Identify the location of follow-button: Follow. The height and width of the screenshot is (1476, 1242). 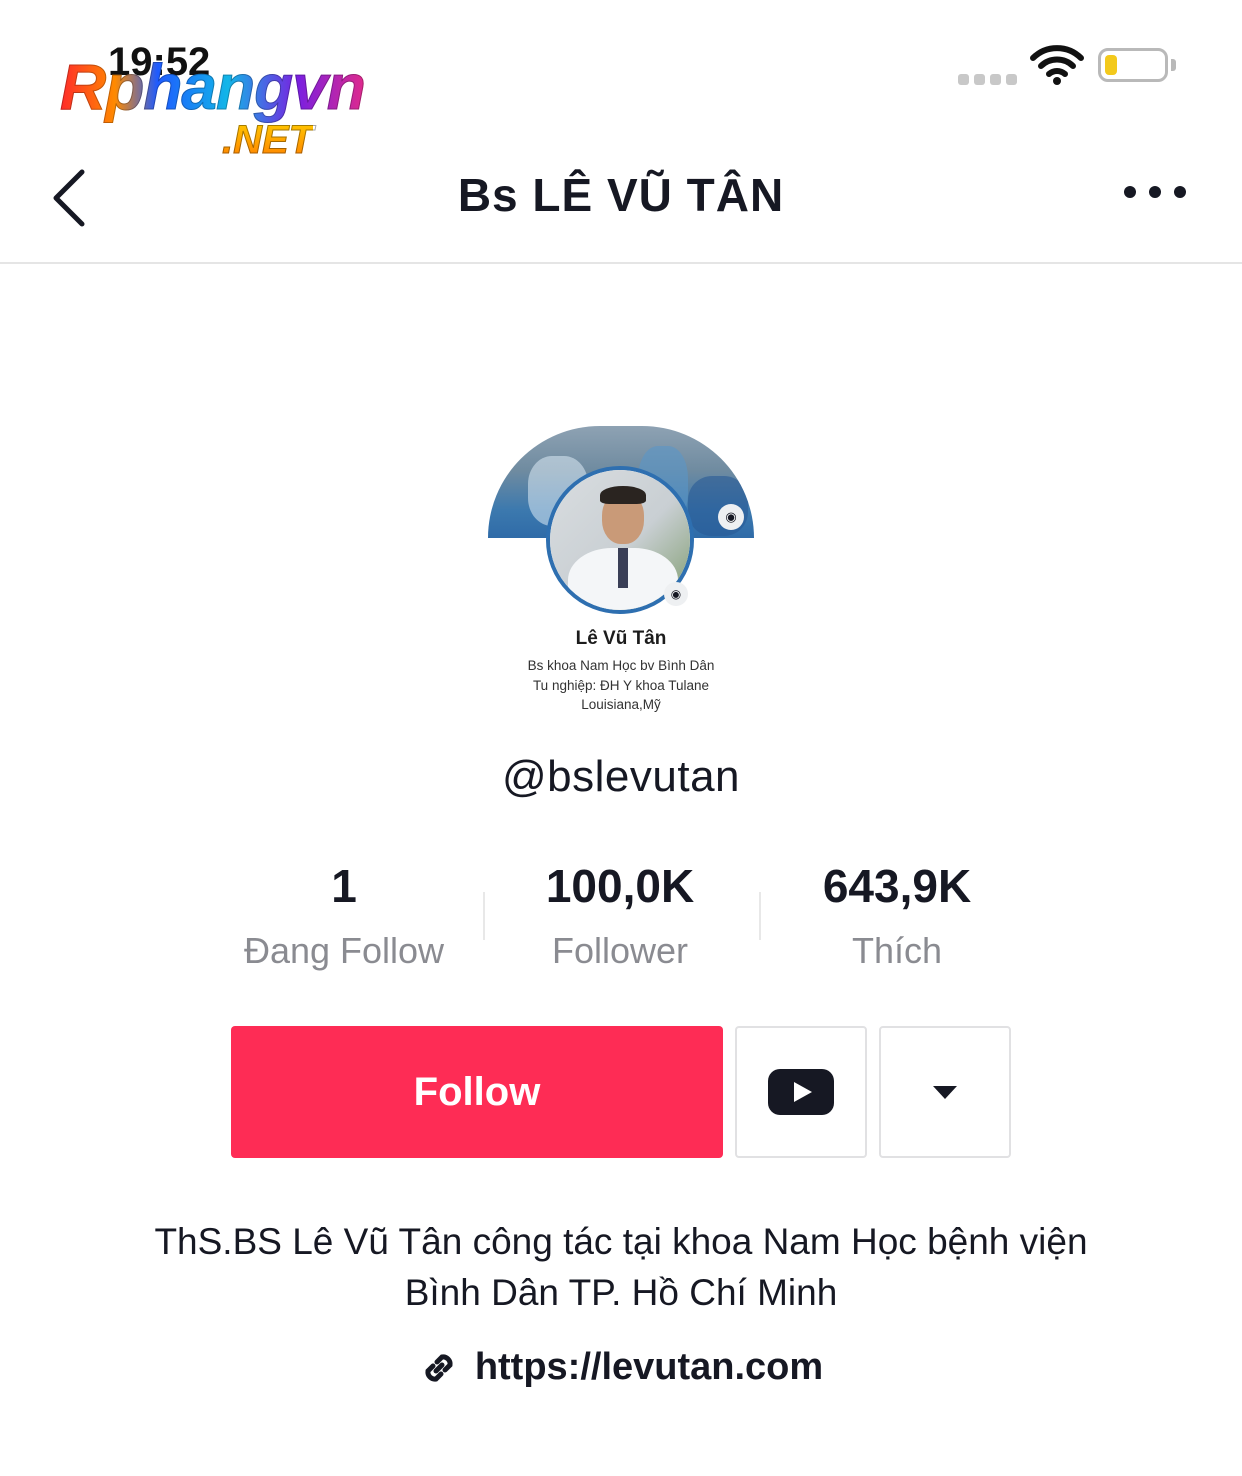
(477, 1092).